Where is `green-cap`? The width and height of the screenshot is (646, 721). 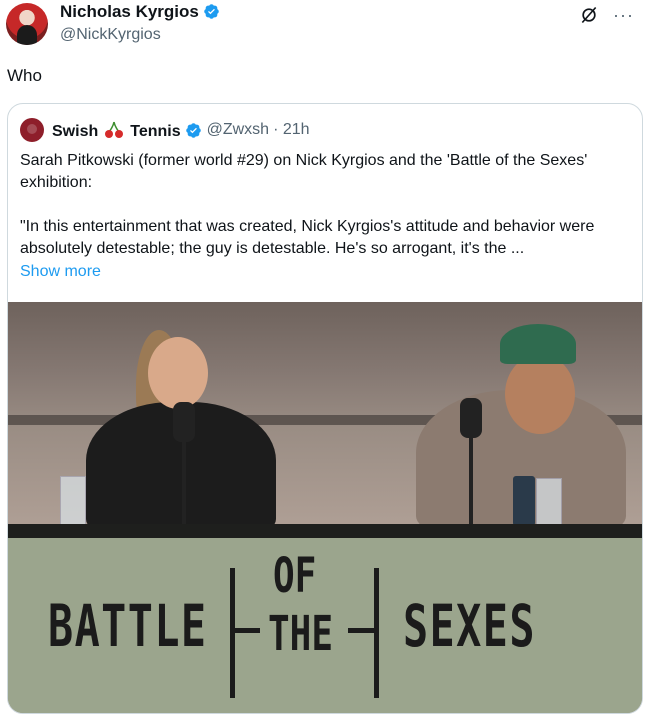
green-cap is located at coordinates (538, 344).